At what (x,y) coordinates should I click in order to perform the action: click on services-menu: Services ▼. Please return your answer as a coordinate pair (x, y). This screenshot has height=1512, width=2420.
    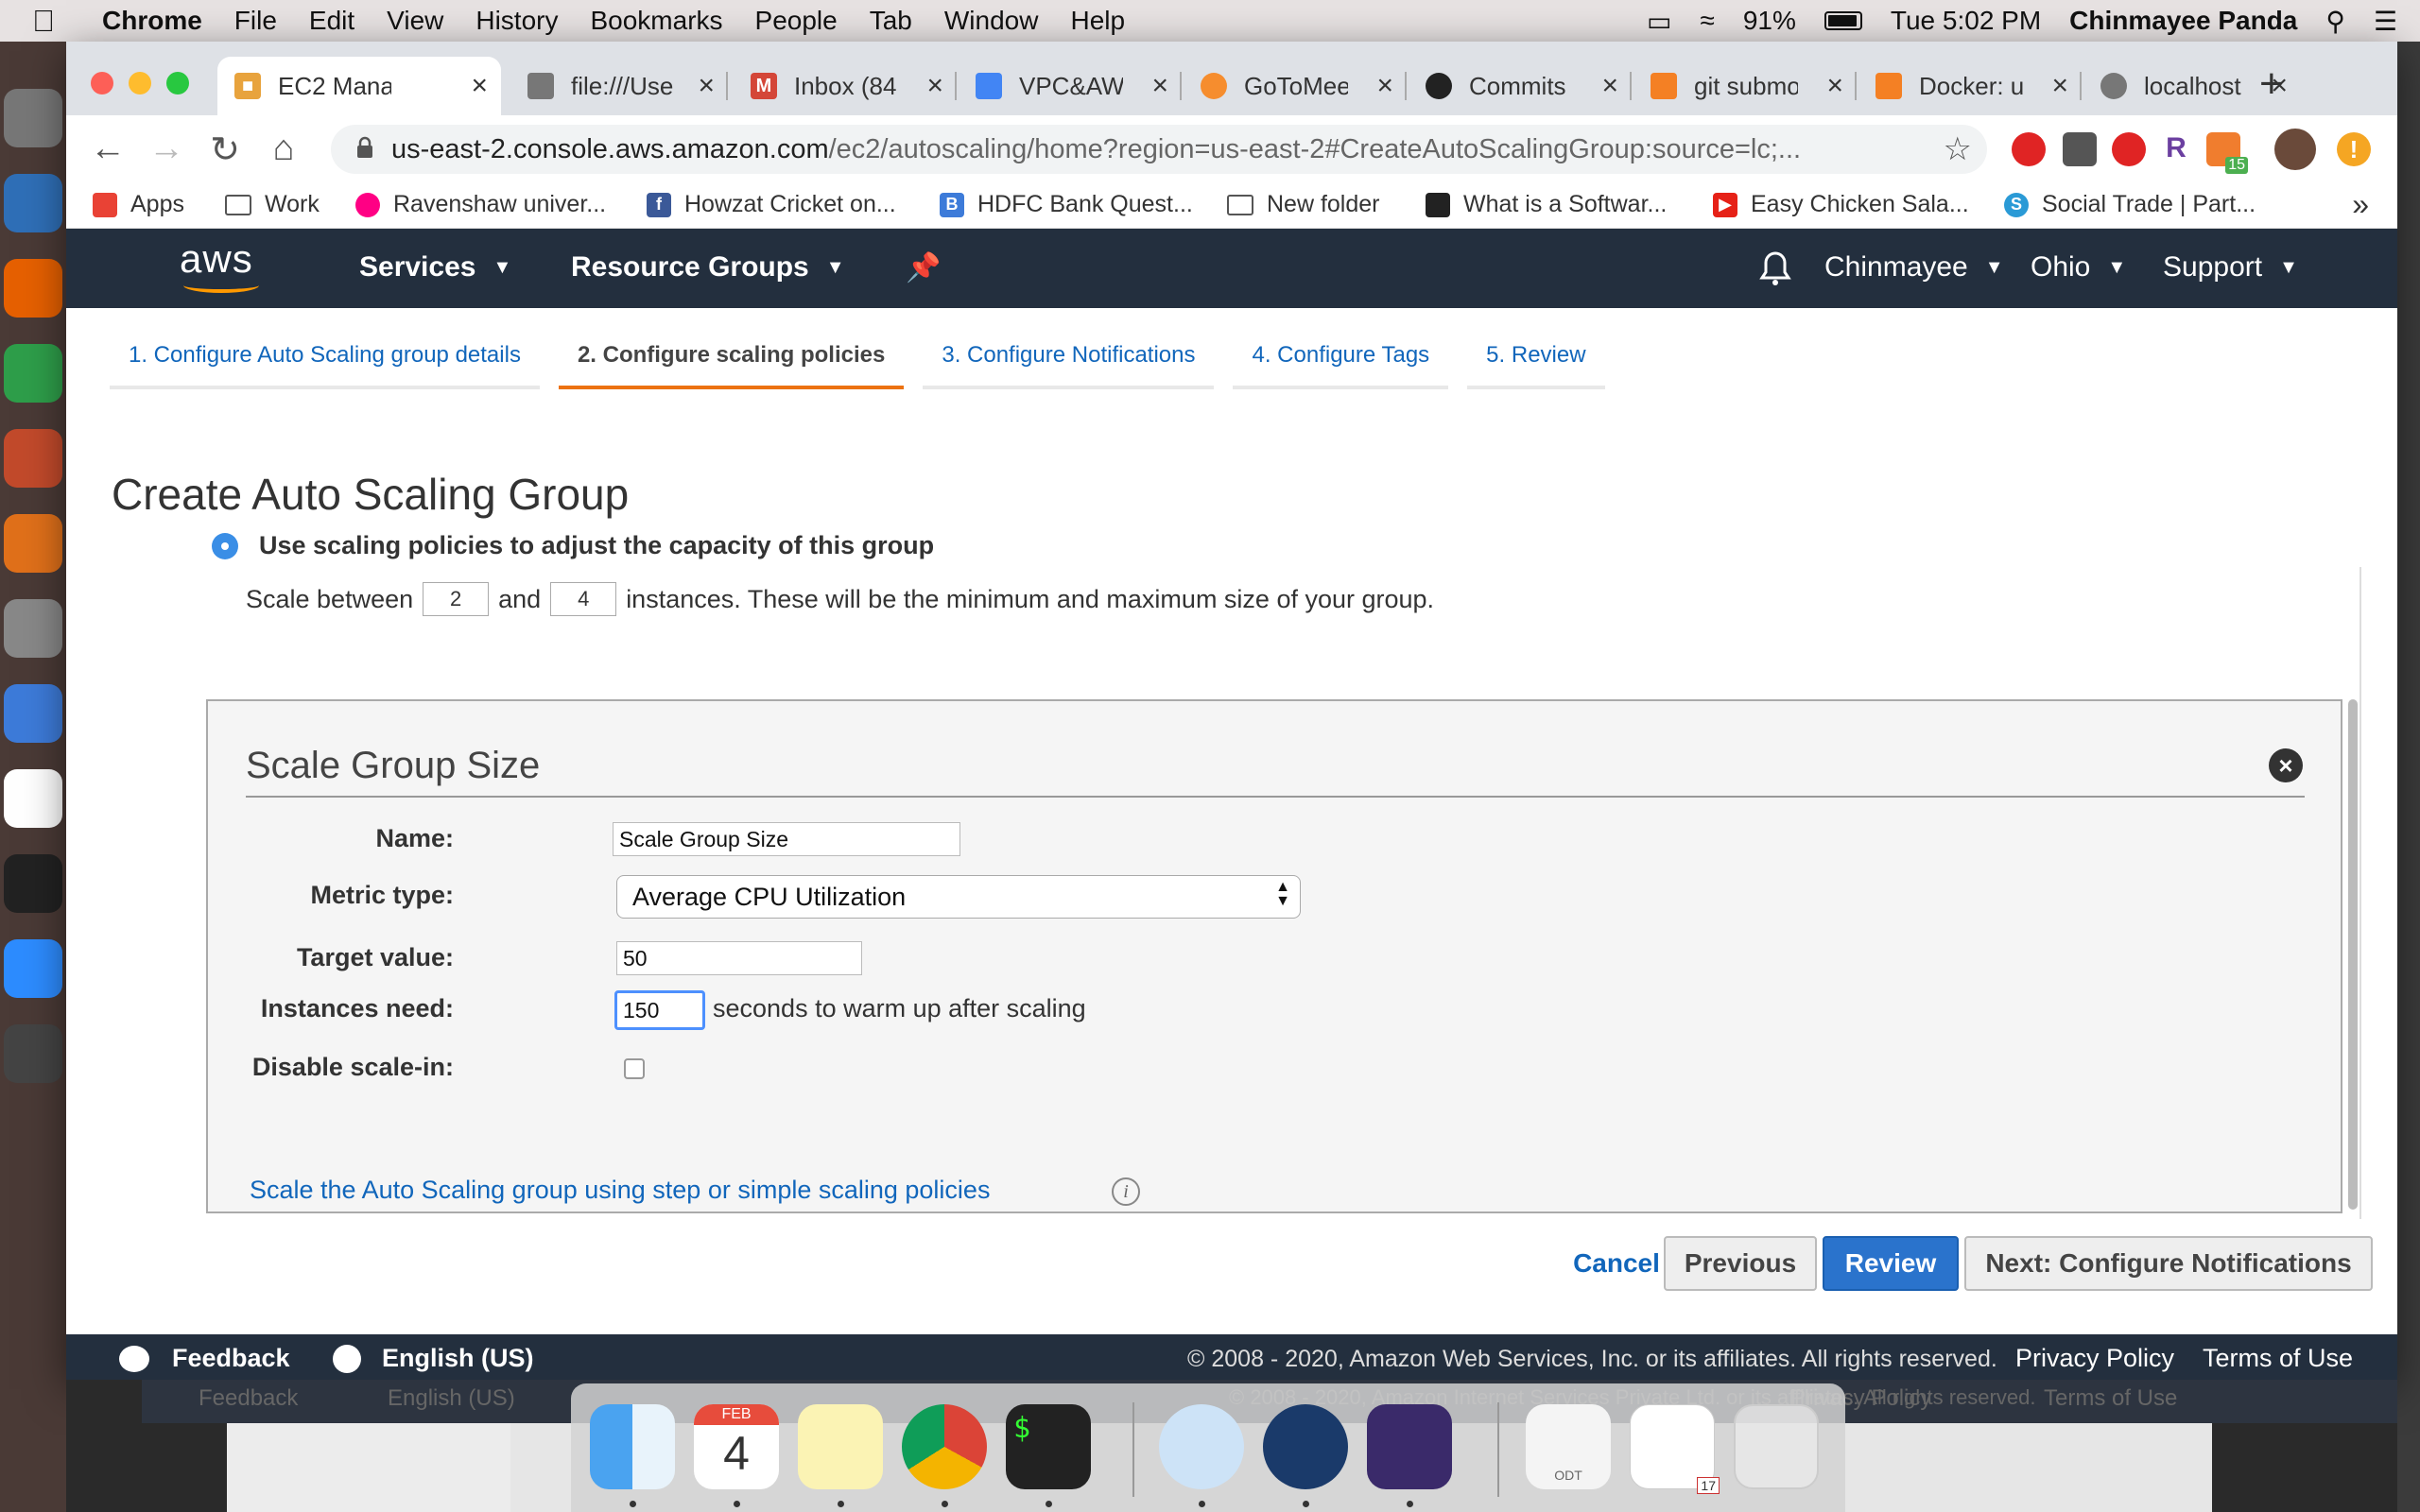
    Looking at the image, I should click on (435, 267).